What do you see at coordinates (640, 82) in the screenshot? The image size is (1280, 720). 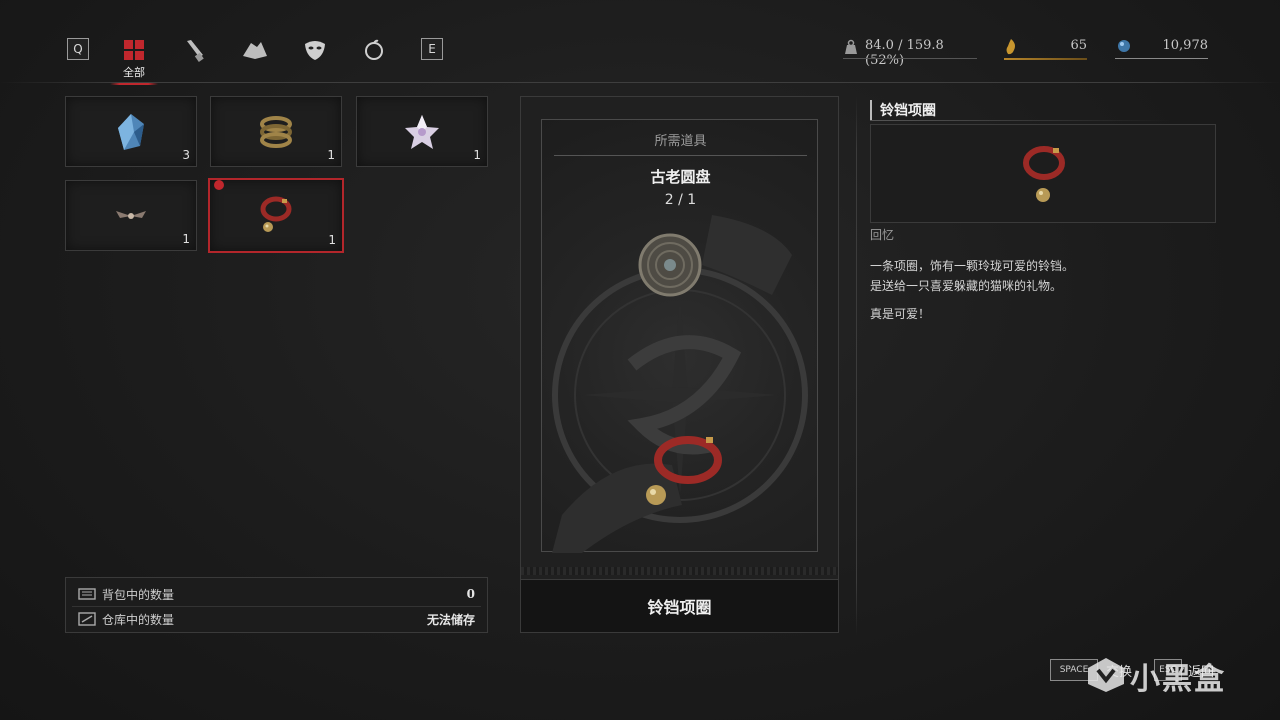 I see `top-divider` at bounding box center [640, 82].